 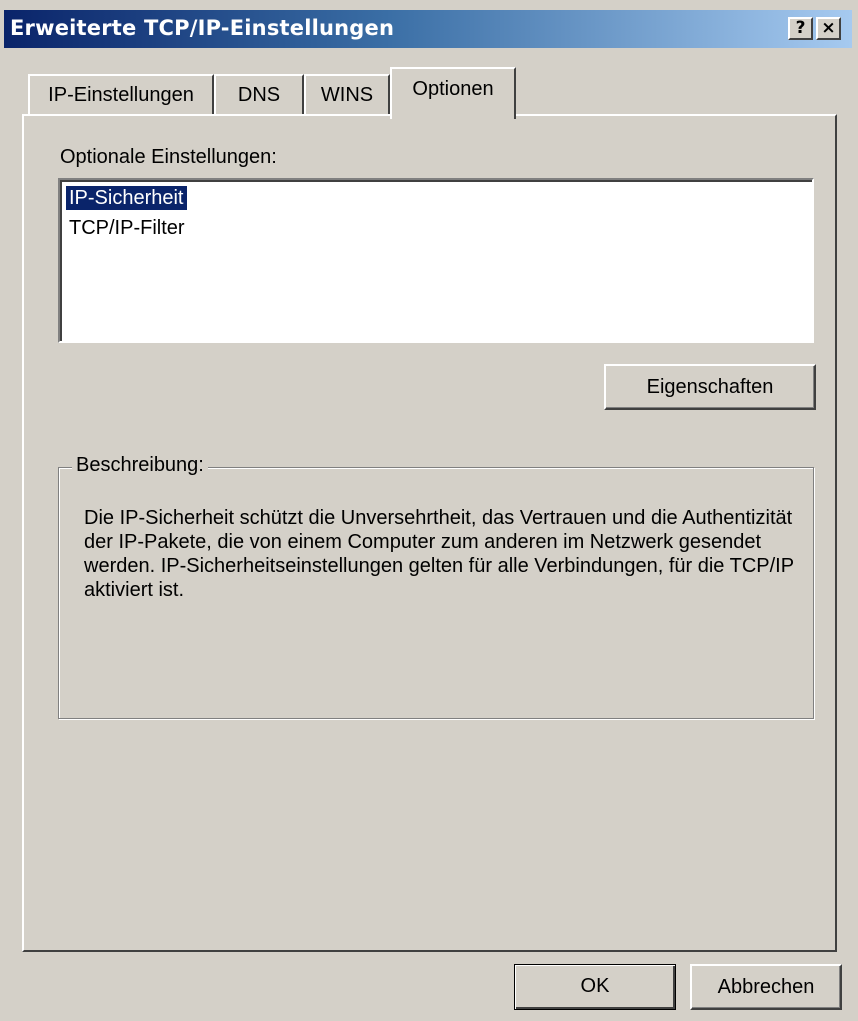 I want to click on description-legend: Beschreibung:, so click(x=140, y=465).